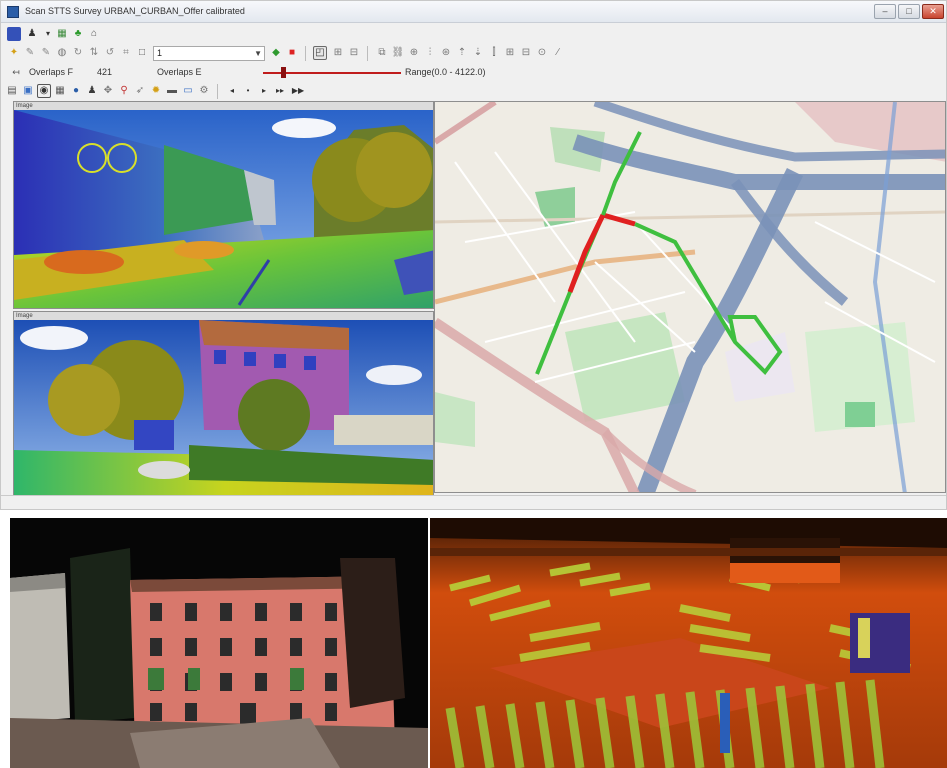 This screenshot has width=947, height=768. What do you see at coordinates (62, 53) in the screenshot?
I see `globe-icon: ◍` at bounding box center [62, 53].